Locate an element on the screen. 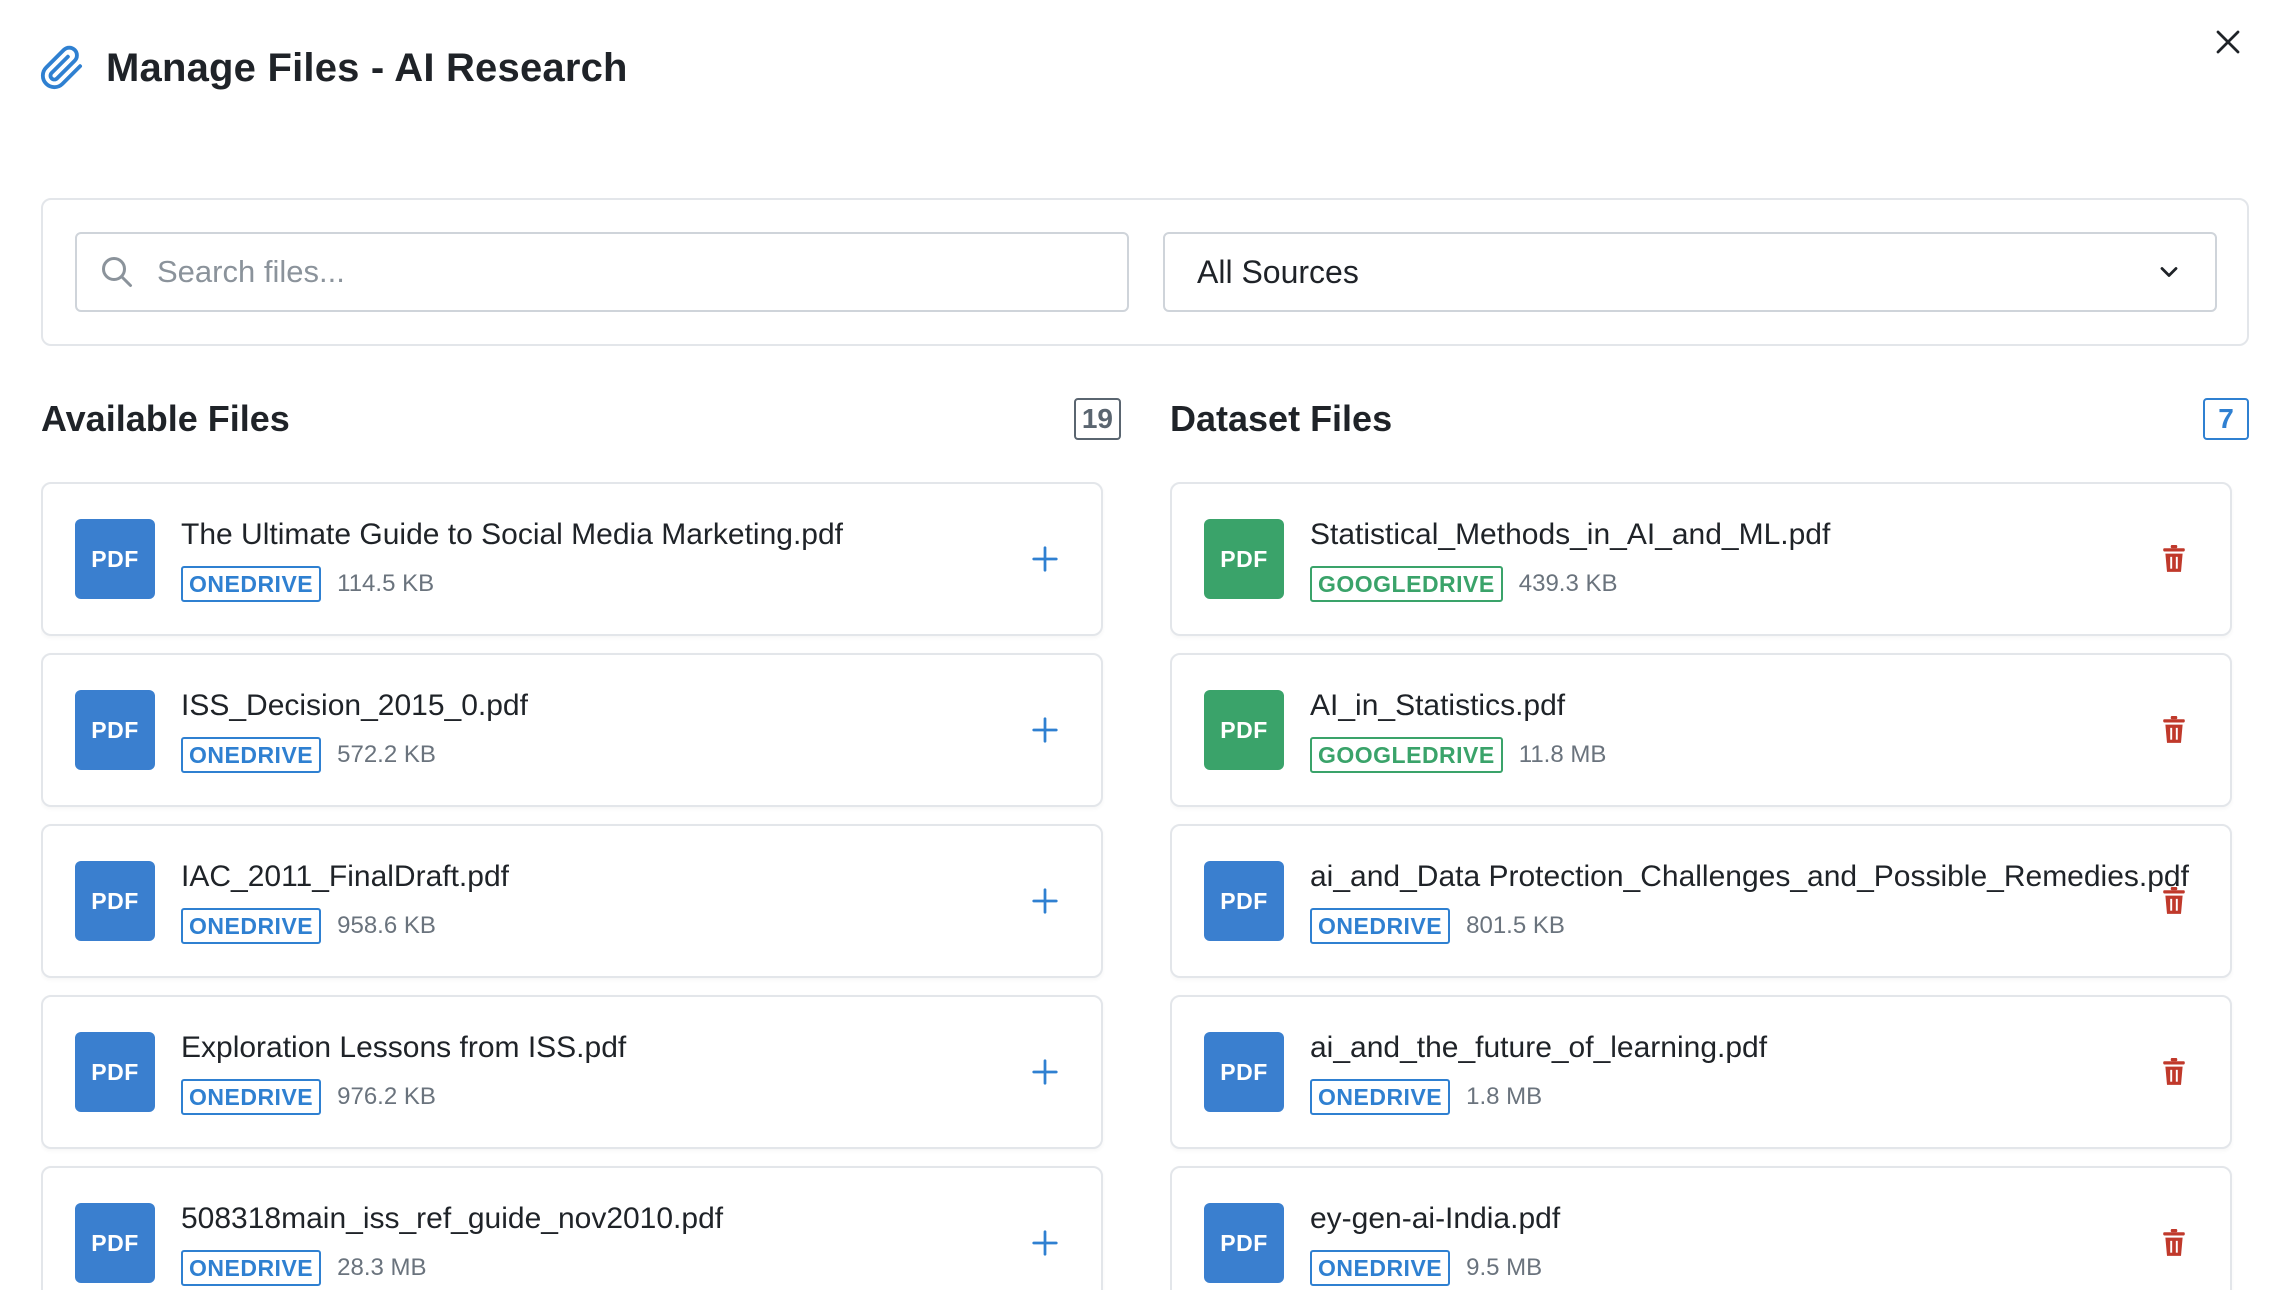 This screenshot has height=1312, width=2276. file-meta: ONEDRIVE 976.2 KB is located at coordinates (308, 1097).